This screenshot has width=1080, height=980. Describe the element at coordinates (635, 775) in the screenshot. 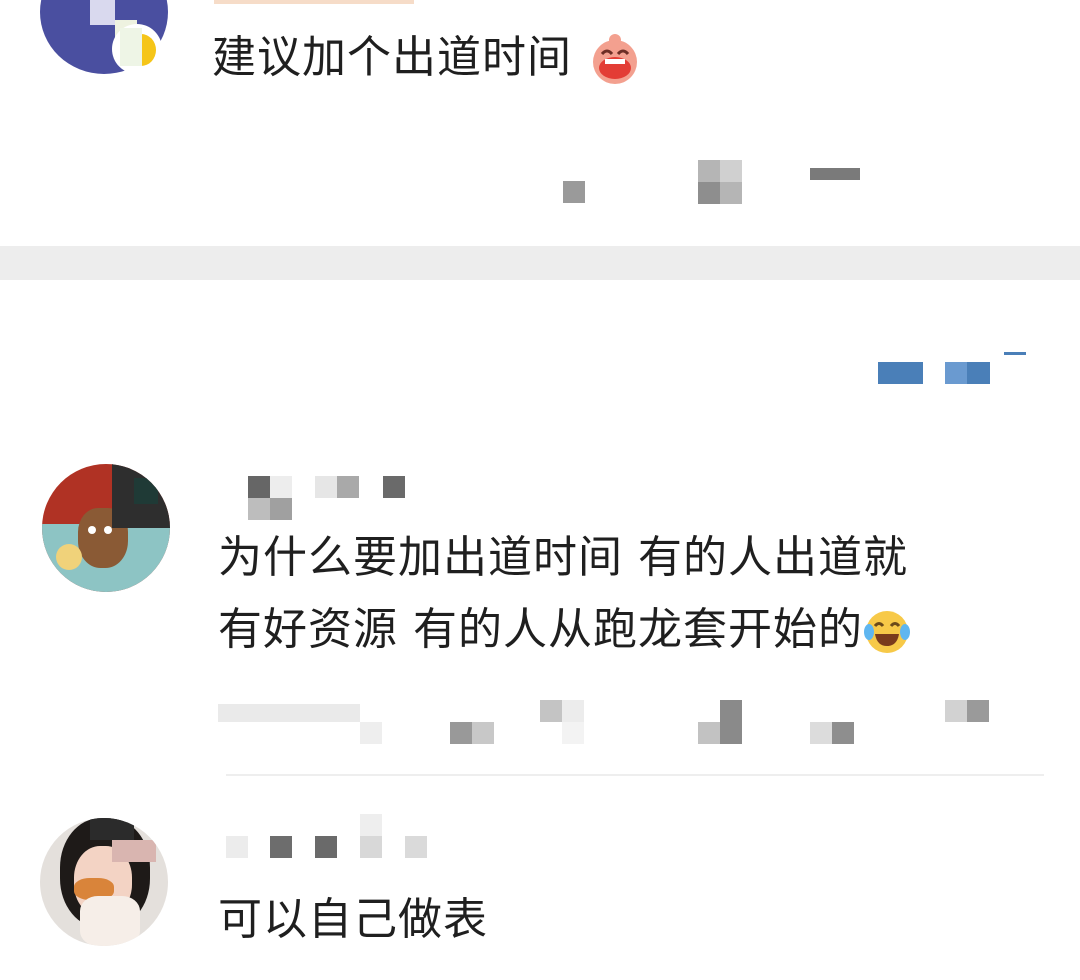

I see `comment-separator` at that location.